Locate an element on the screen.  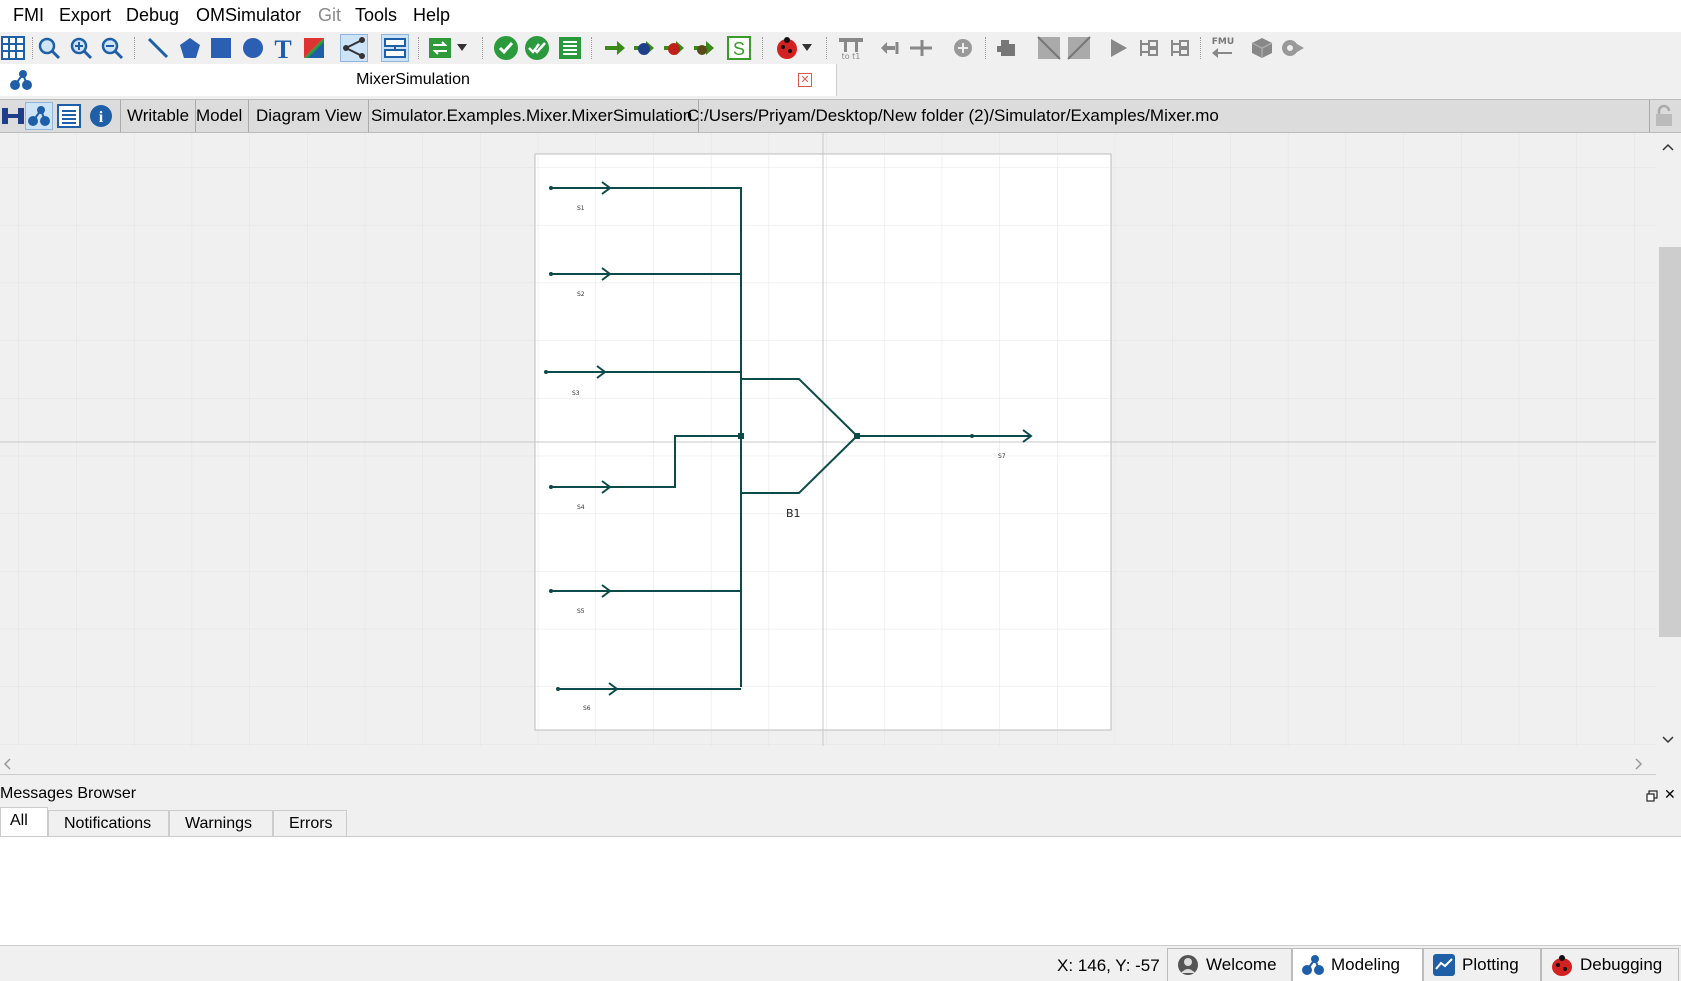
perspective-modeling: Modeling is located at coordinates (1357, 964).